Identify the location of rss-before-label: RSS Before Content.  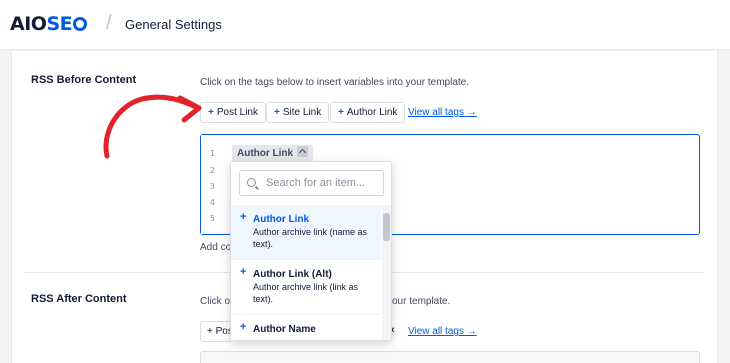
(84, 80).